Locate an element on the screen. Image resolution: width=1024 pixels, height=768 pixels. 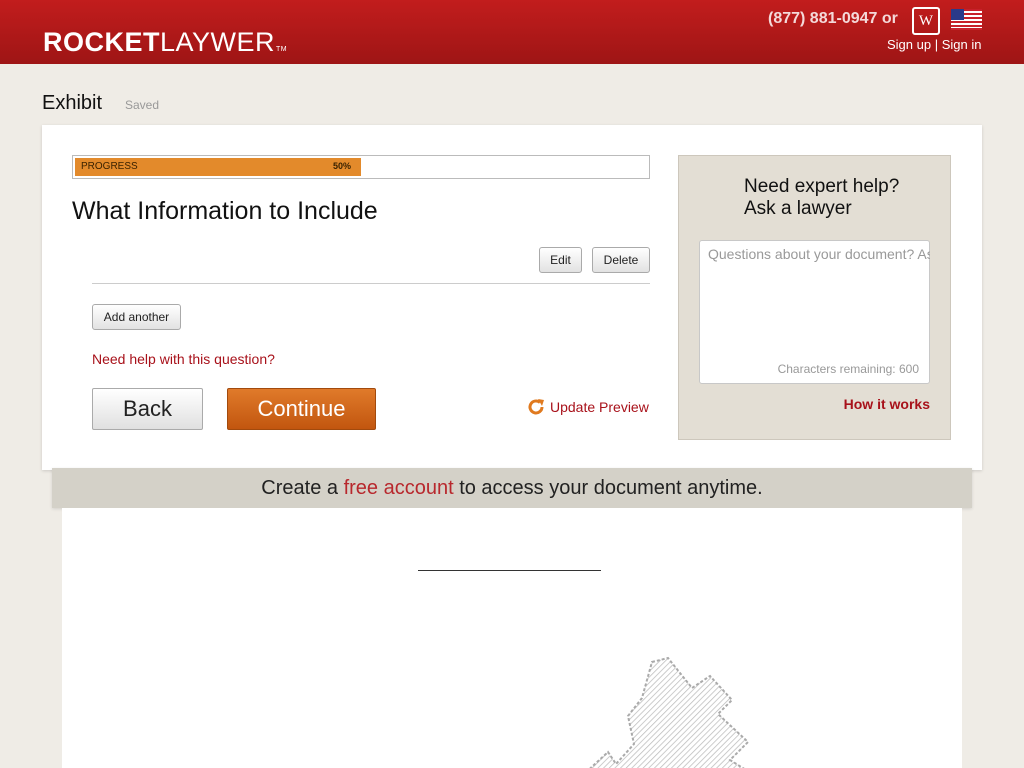
update-preview-label: Update Preview is located at coordinates (599, 407).